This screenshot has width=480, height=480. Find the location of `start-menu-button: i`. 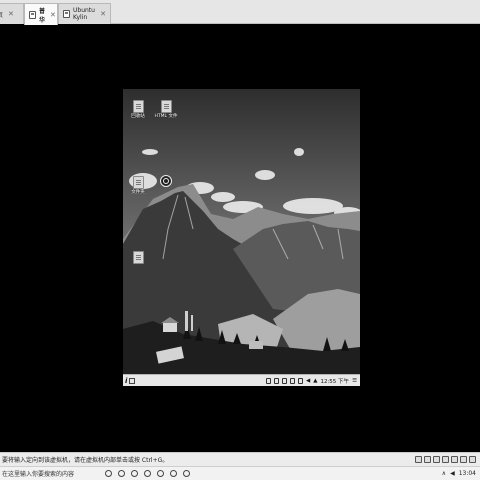

start-menu-button: i is located at coordinates (126, 381).